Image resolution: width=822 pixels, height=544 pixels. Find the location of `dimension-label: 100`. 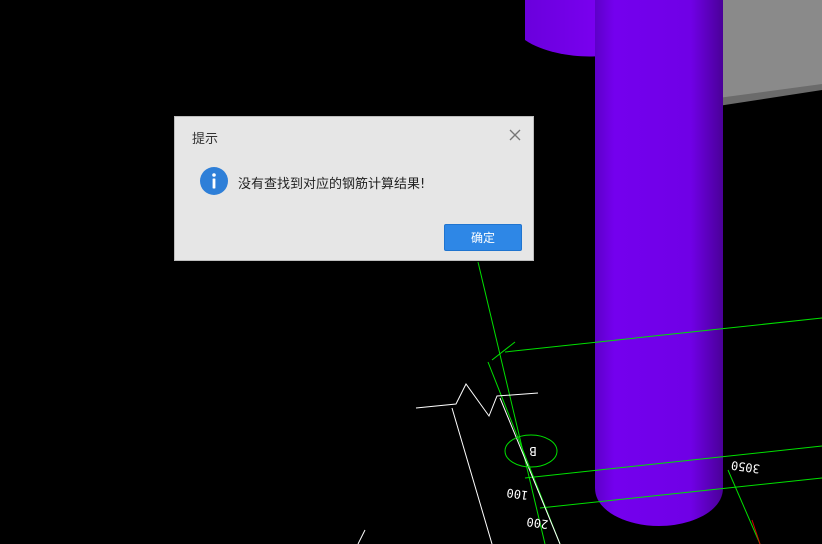

dimension-label: 100 is located at coordinates (517, 494).